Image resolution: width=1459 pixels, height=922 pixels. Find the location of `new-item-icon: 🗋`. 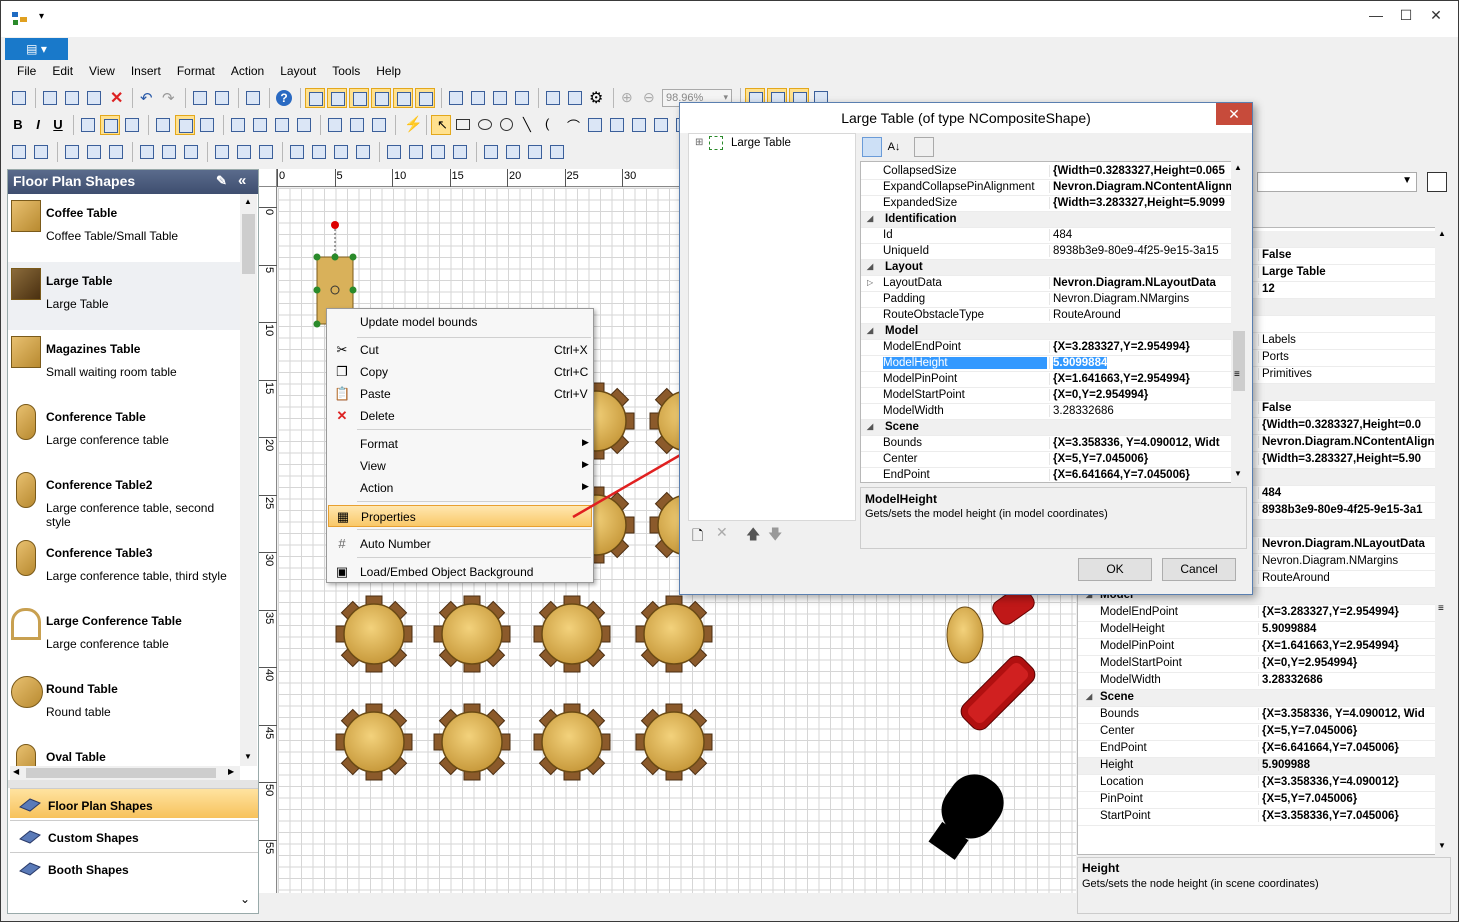

new-item-icon: 🗋 is located at coordinates (697, 537).